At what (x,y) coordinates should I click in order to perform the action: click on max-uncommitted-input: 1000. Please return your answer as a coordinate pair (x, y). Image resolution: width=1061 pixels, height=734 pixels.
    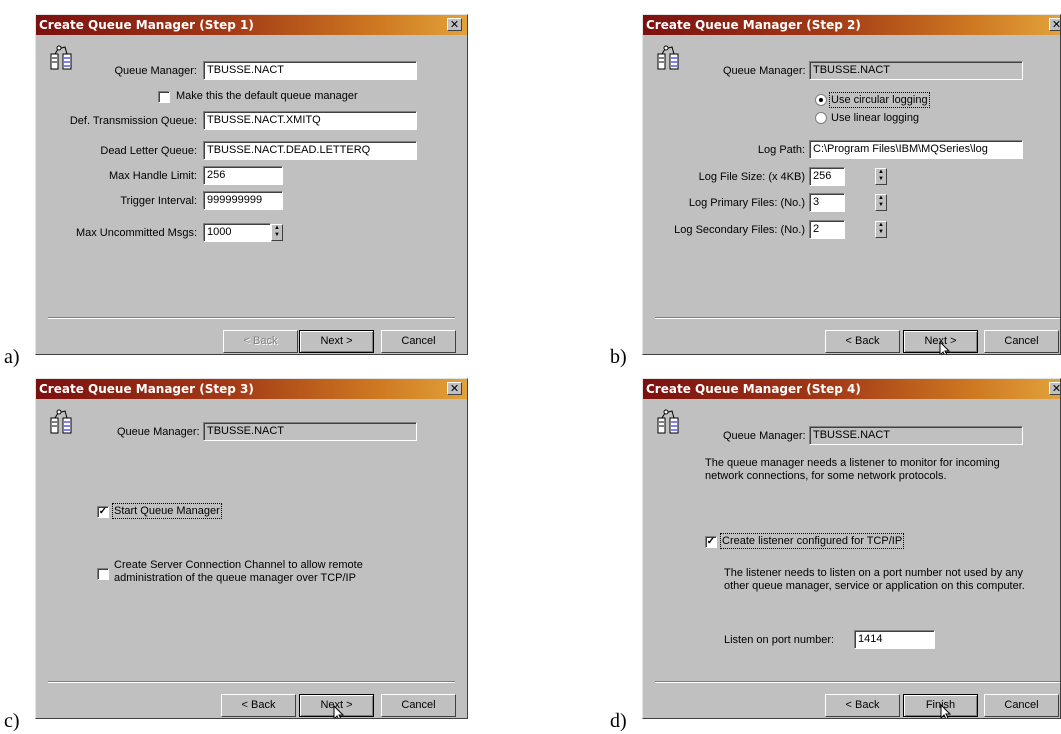
    Looking at the image, I should click on (237, 232).